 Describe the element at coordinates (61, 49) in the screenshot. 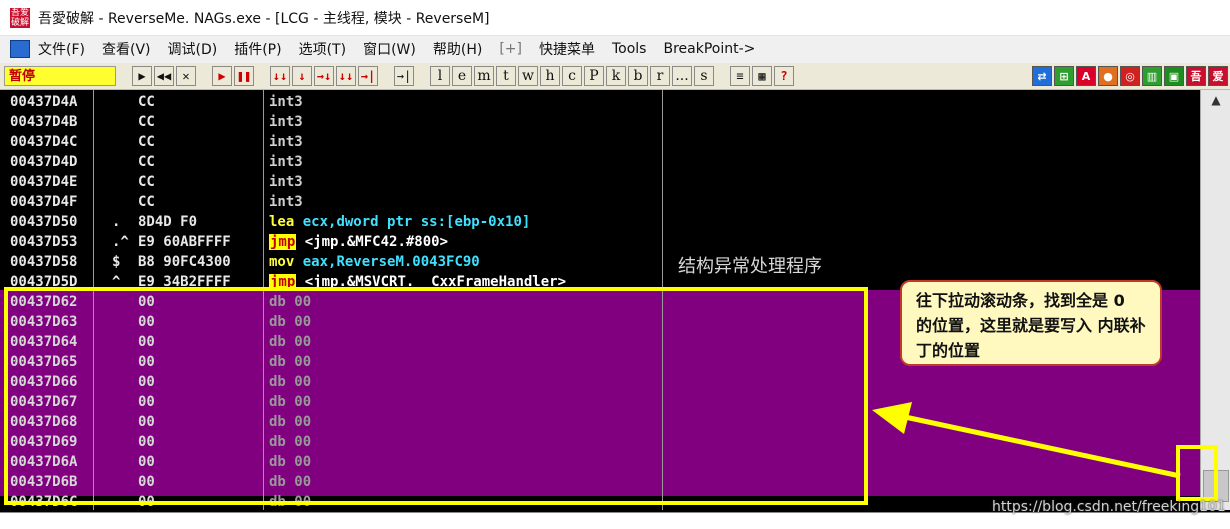

I see `menu-file: 文件(F)` at that location.